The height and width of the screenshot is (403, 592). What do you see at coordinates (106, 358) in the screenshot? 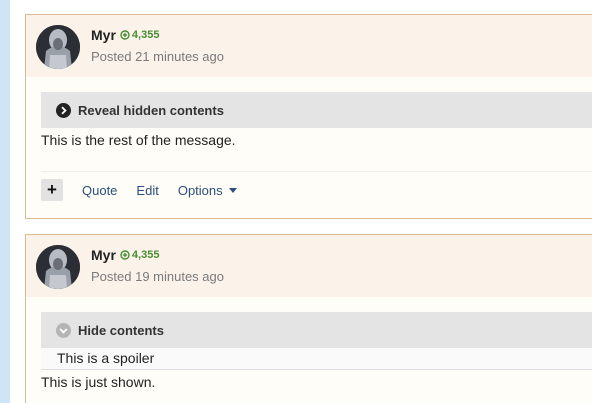
I see `spoiler-text: This is a spoiler` at bounding box center [106, 358].